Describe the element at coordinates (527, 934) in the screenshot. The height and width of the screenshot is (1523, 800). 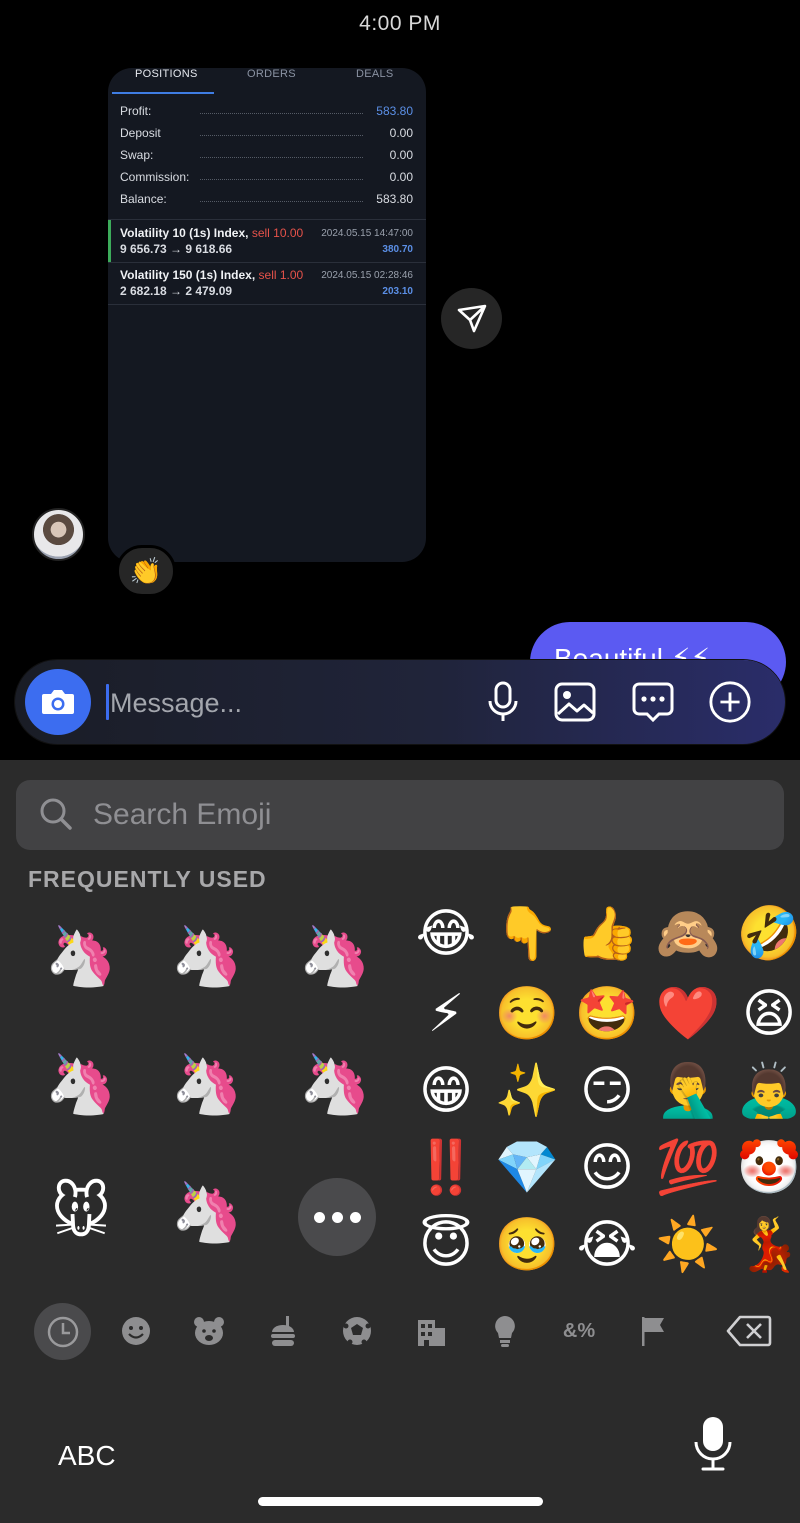
I see `emoji-key: 👇` at that location.